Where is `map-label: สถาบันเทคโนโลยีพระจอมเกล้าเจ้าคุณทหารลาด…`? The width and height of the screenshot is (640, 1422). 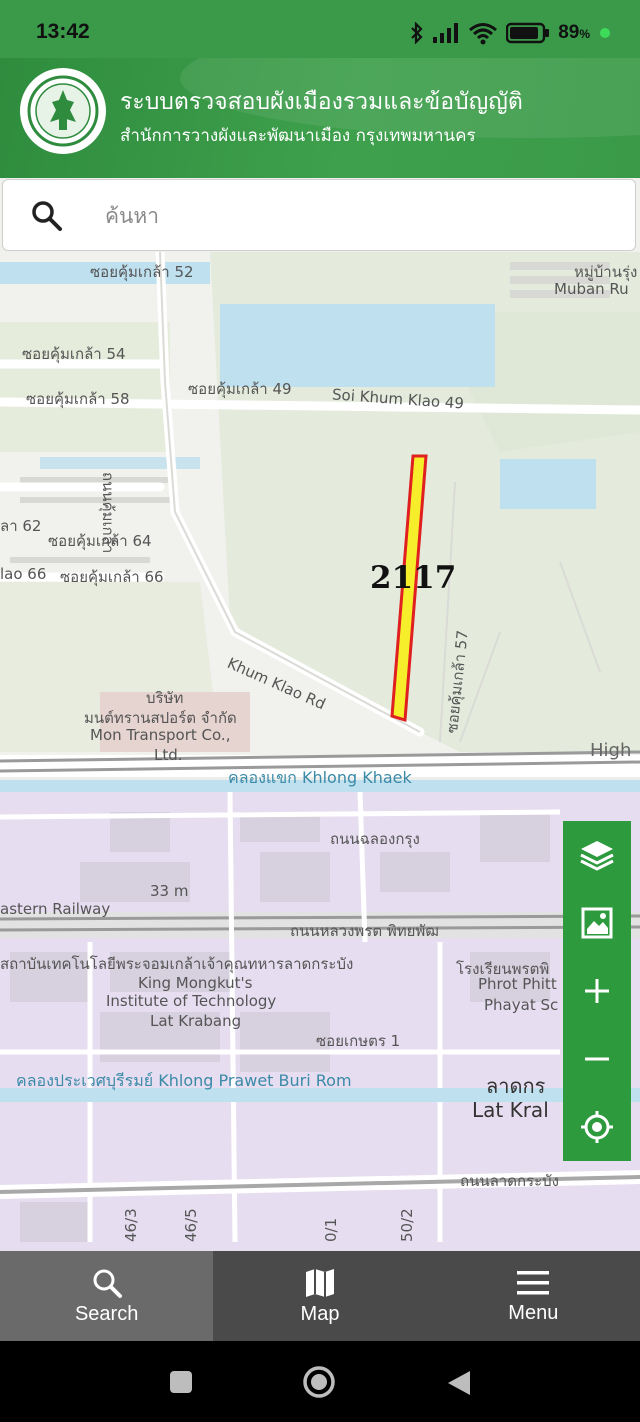
map-label: สถาบันเทคโนโลยีพระจอมเกล้าเจ้าคุณทหารลาด… is located at coordinates (177, 964).